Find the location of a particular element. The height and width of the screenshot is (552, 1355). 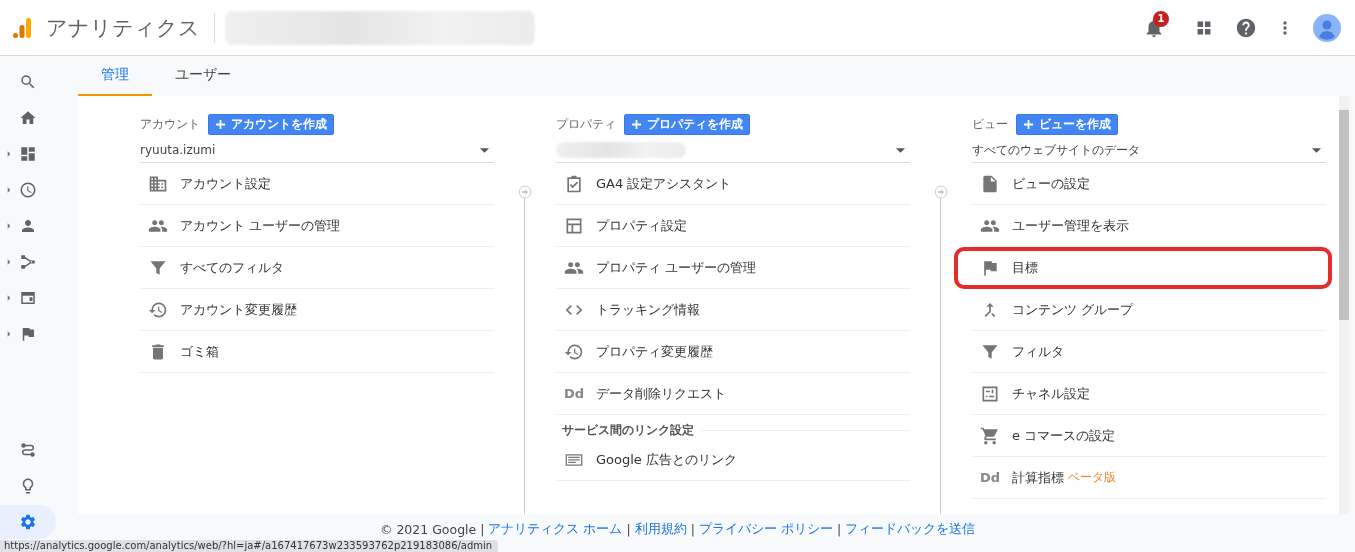

menu-item: プロパティ ユーザーの管理 is located at coordinates (733, 268).